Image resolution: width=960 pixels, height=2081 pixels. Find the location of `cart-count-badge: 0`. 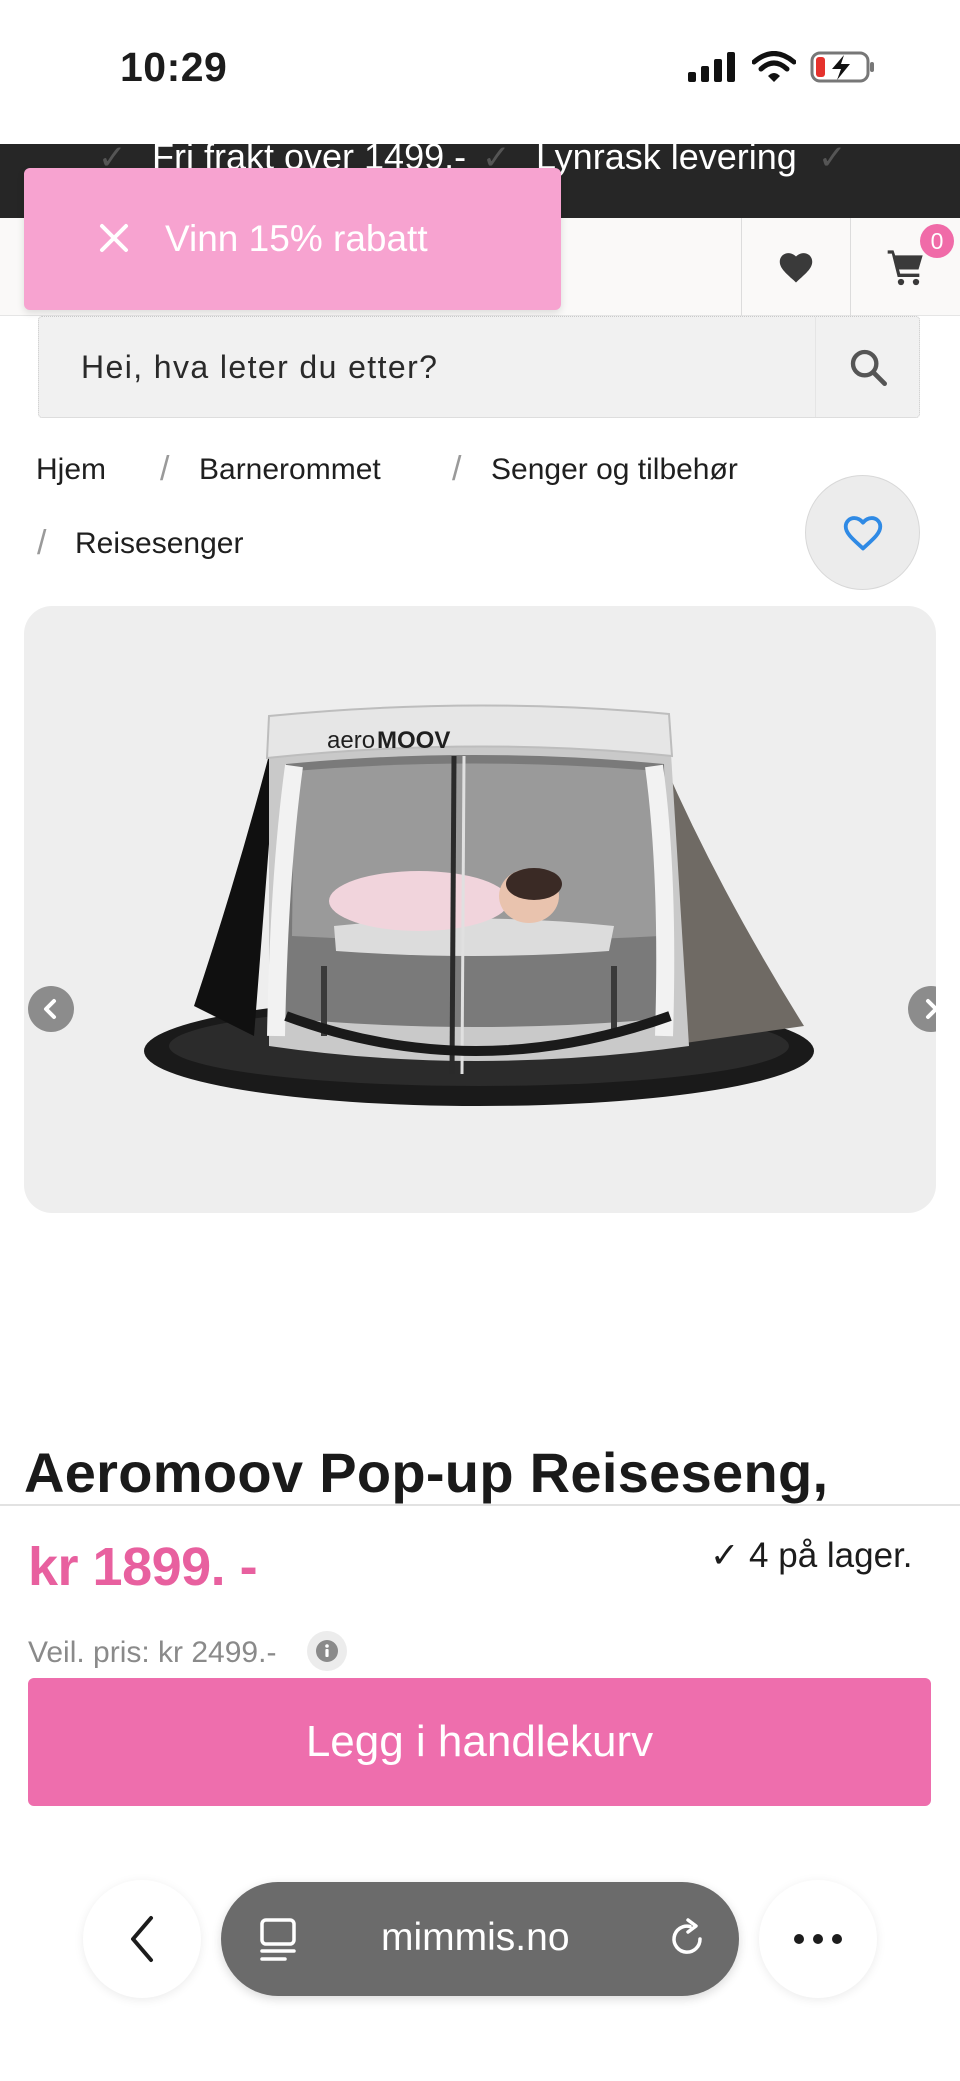

cart-count-badge: 0 is located at coordinates (937, 241).